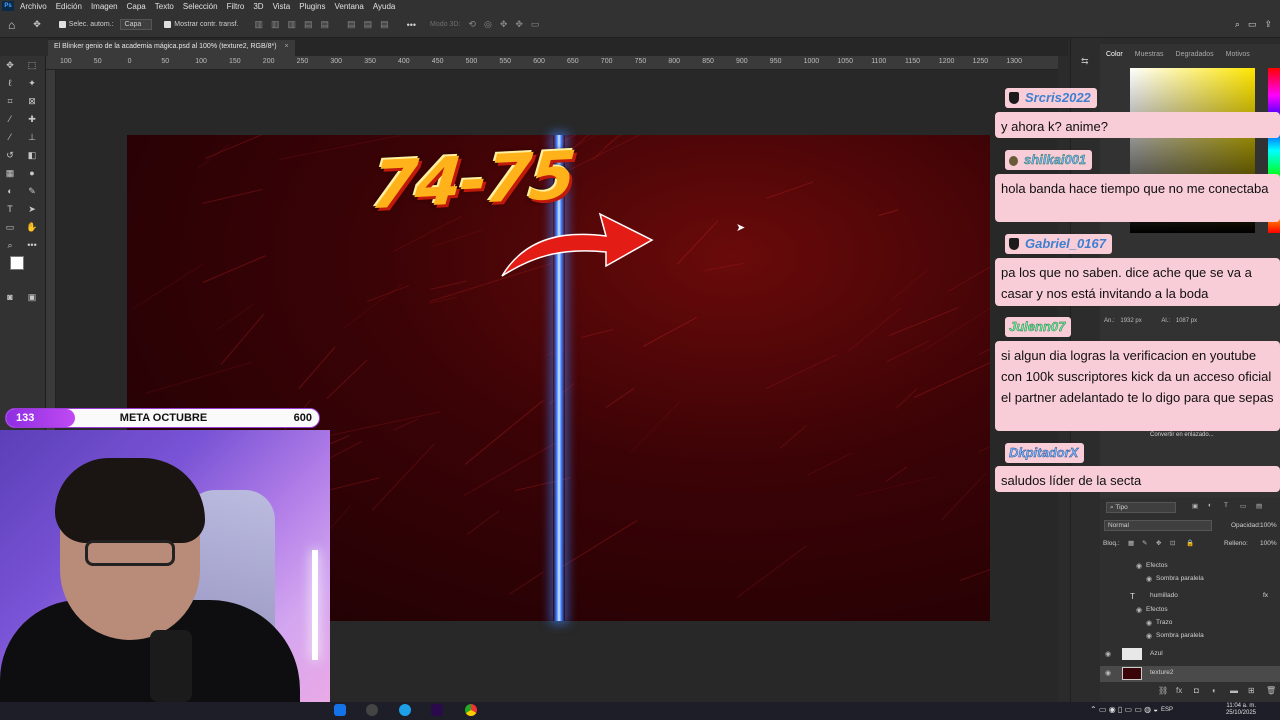 The width and height of the screenshot is (1280, 720). What do you see at coordinates (282, 6) in the screenshot?
I see `menu-vista: Vista` at bounding box center [282, 6].